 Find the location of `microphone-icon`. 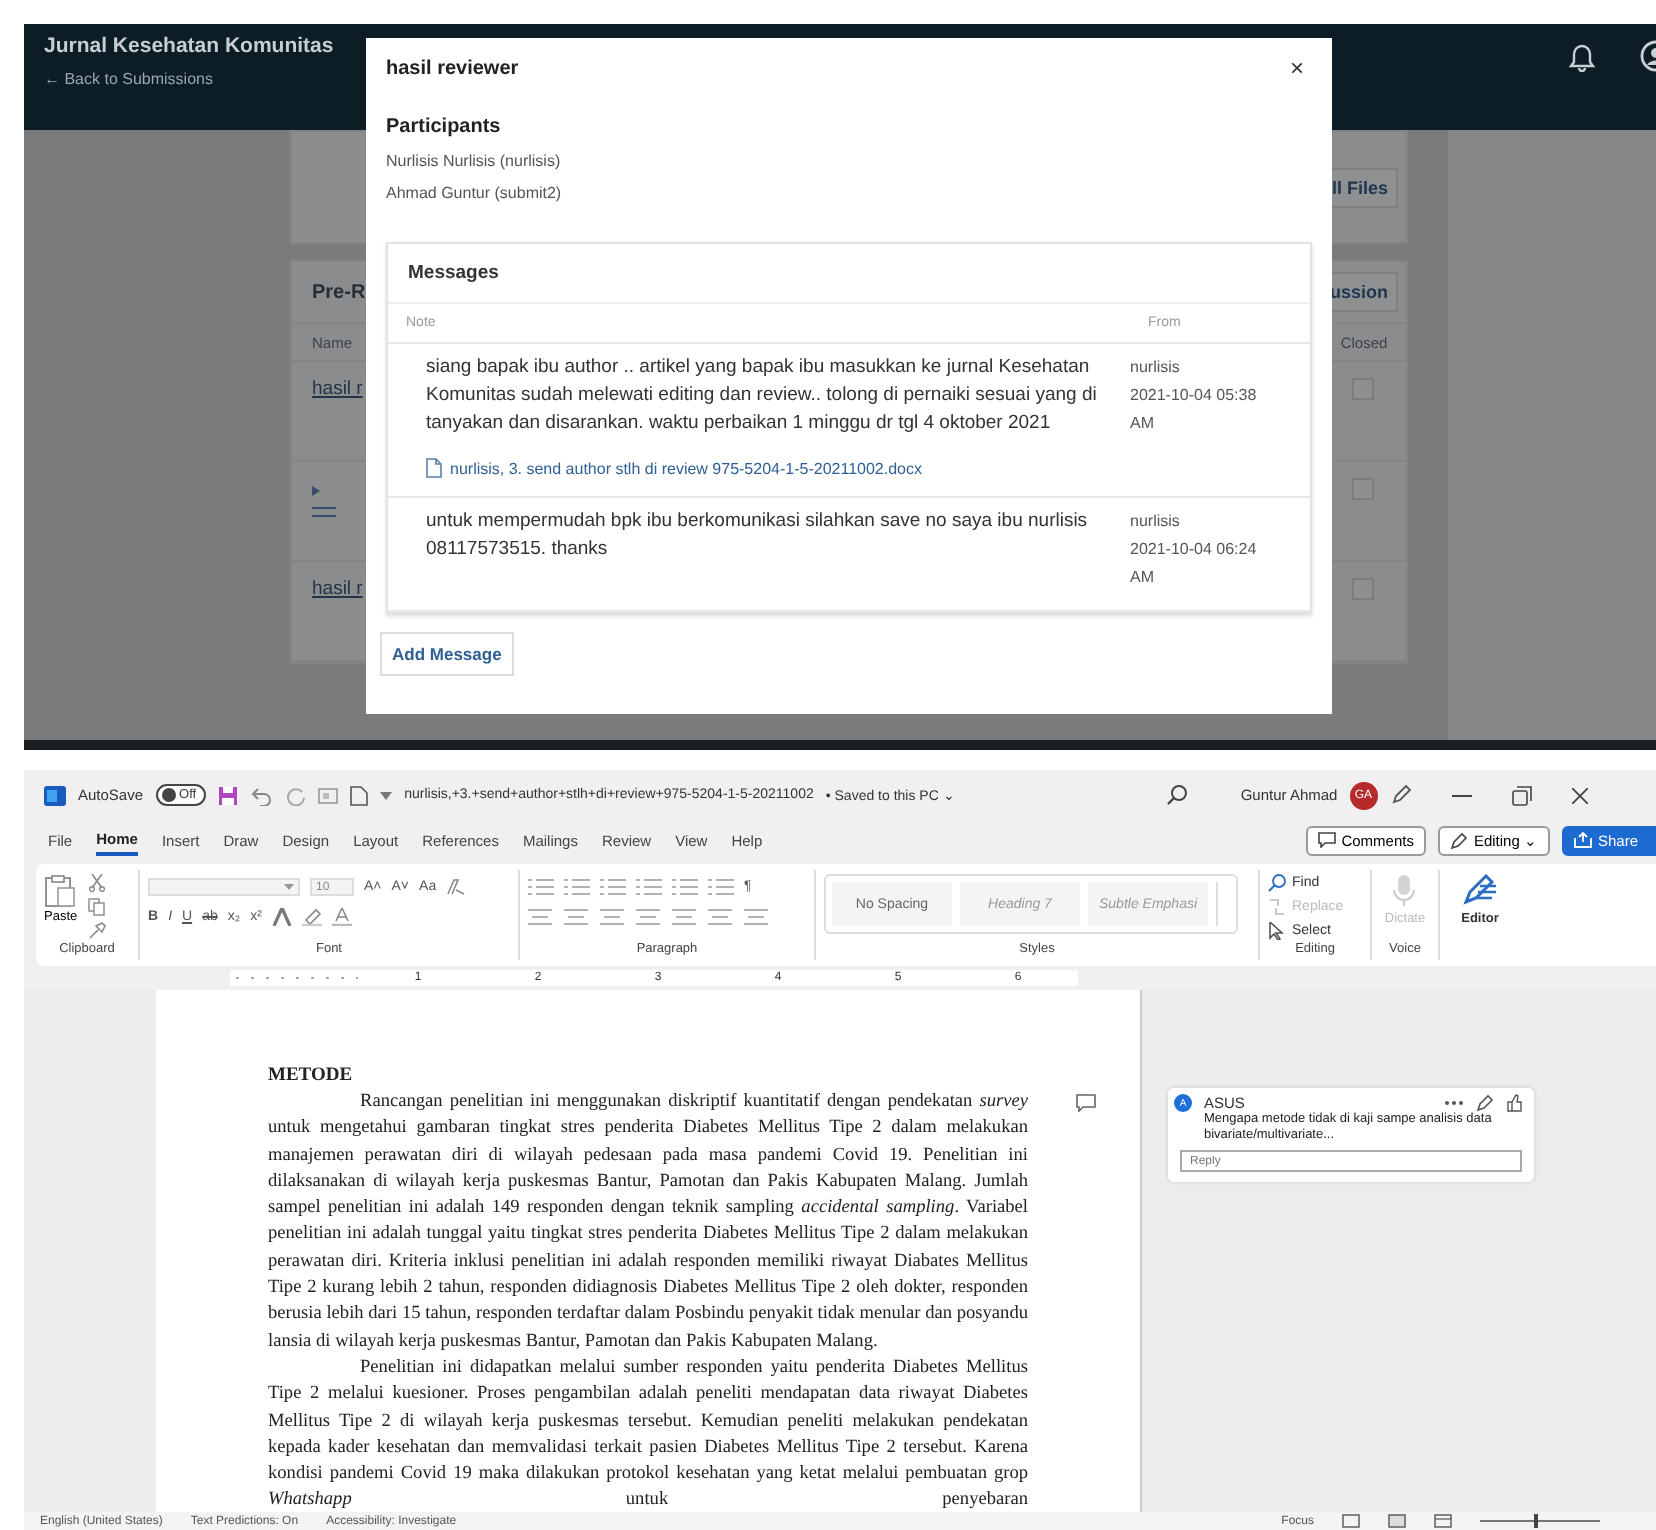

microphone-icon is located at coordinates (1404, 890).